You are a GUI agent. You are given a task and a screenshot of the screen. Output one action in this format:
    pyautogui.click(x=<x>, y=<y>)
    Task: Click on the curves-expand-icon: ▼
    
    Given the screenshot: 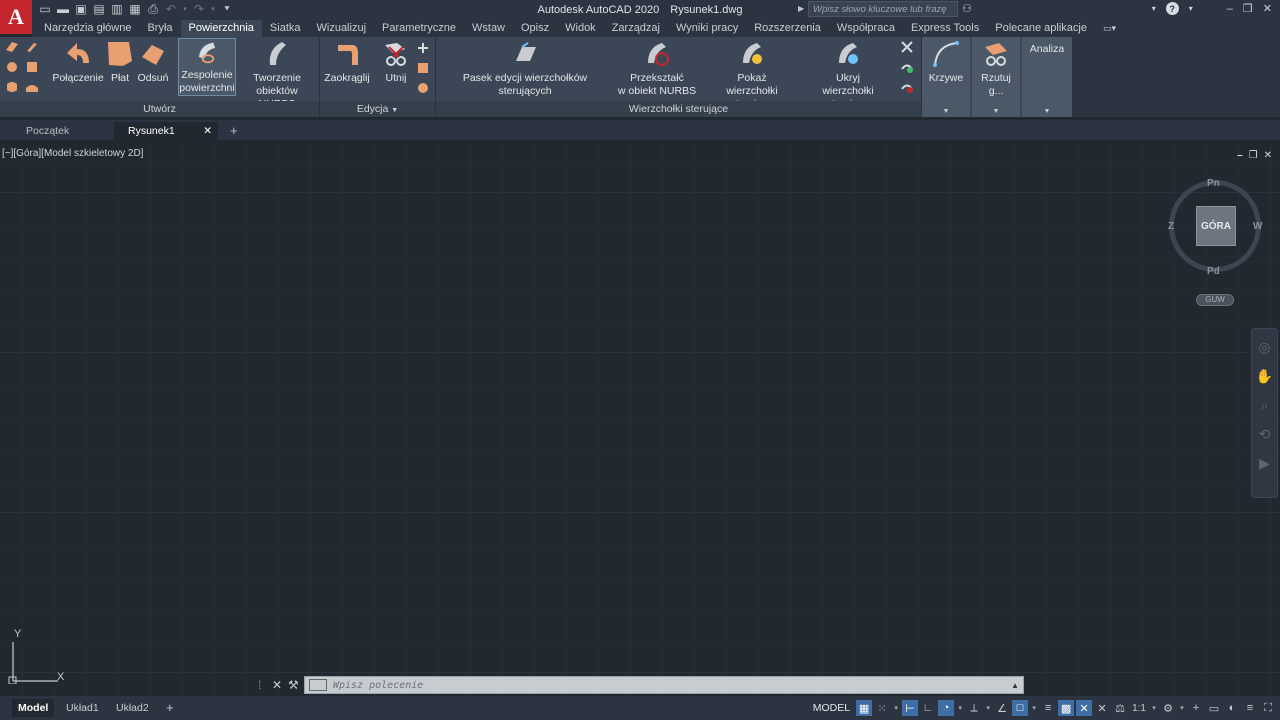 What is the action you would take?
    pyautogui.click(x=946, y=111)
    